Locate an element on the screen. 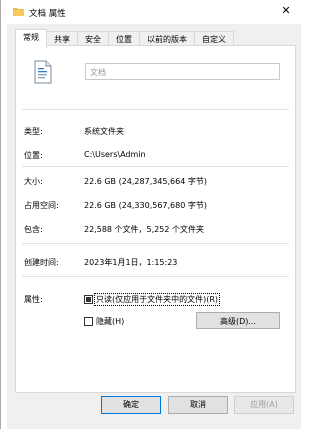  document-folder-icon is located at coordinates (43, 72).